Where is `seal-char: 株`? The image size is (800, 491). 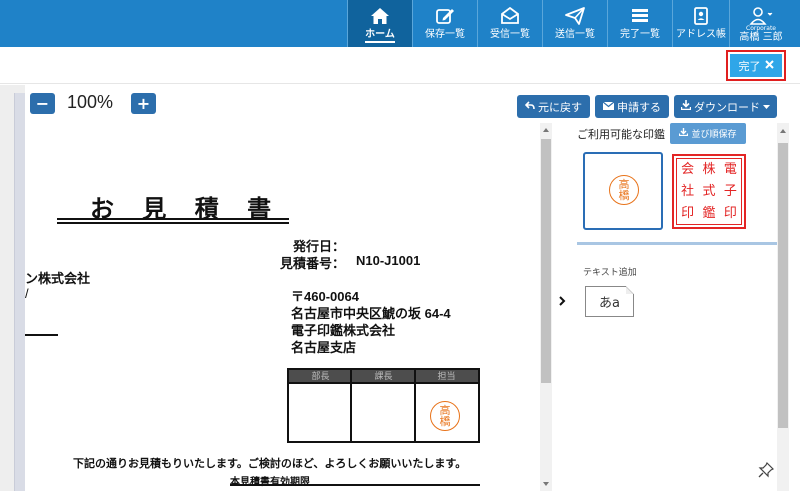
seal-char: 株 is located at coordinates (709, 170).